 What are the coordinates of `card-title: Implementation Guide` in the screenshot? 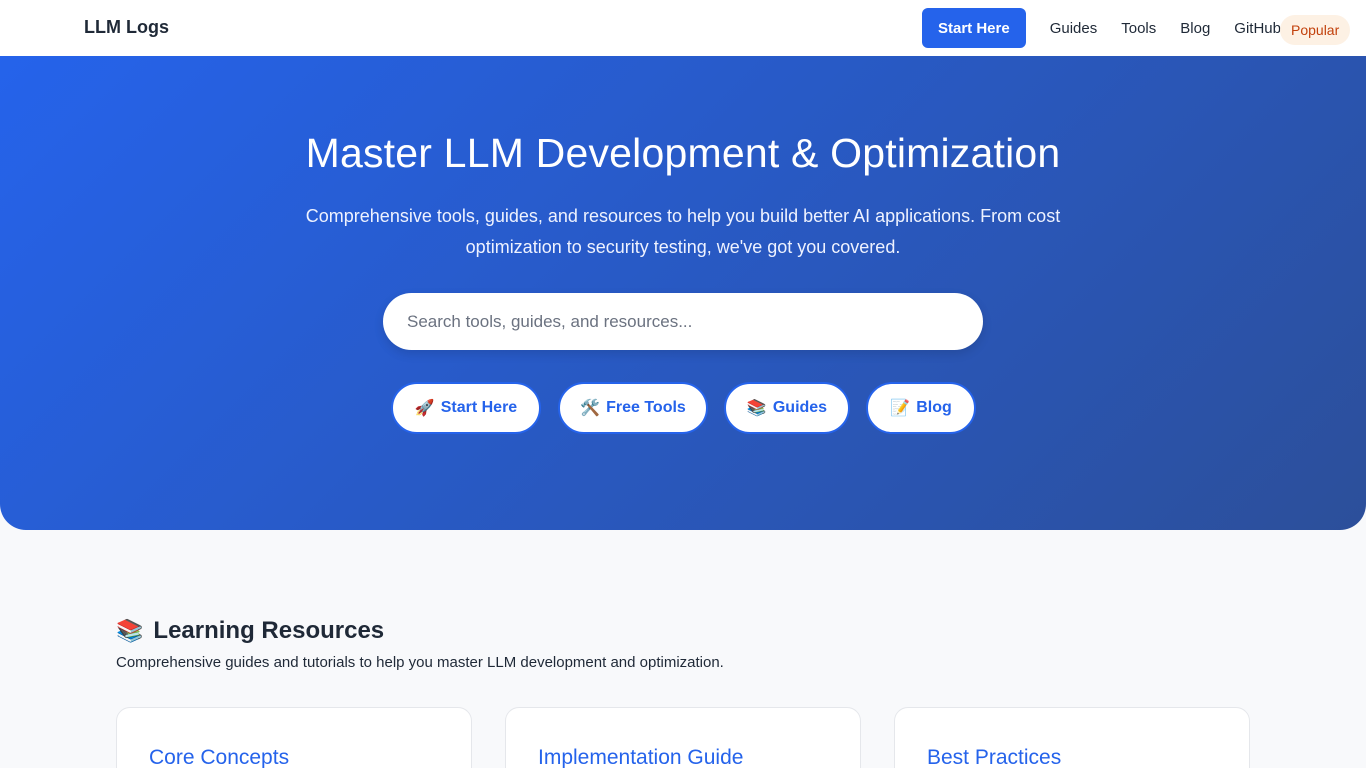 It's located at (640, 757).